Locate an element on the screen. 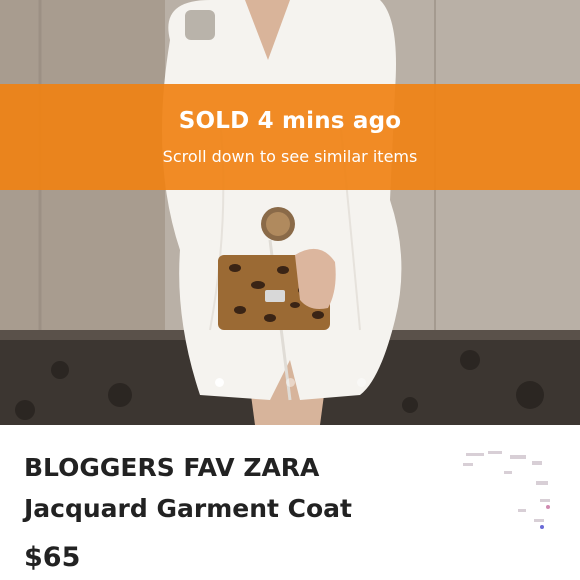 The height and width of the screenshot is (580, 580). sold-status-text: SOLD 4 mins ago is located at coordinates (290, 121).